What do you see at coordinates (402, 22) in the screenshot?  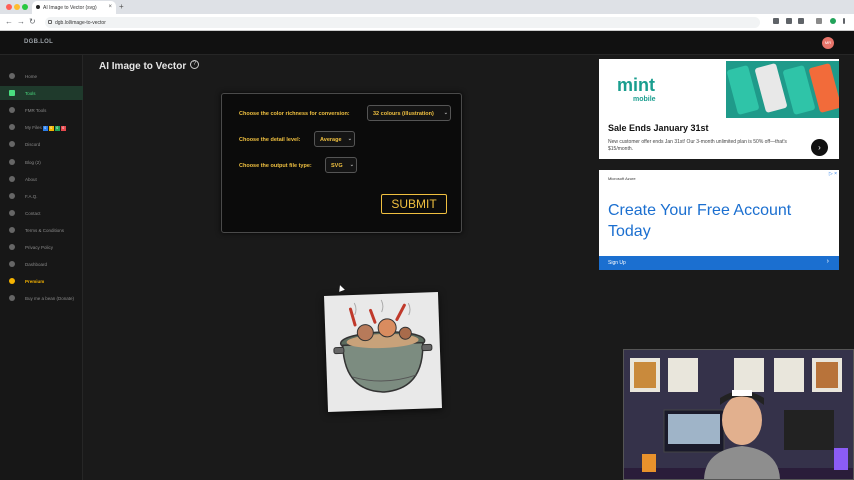 I see `address-bar: dgb.lol/image-to-vector` at bounding box center [402, 22].